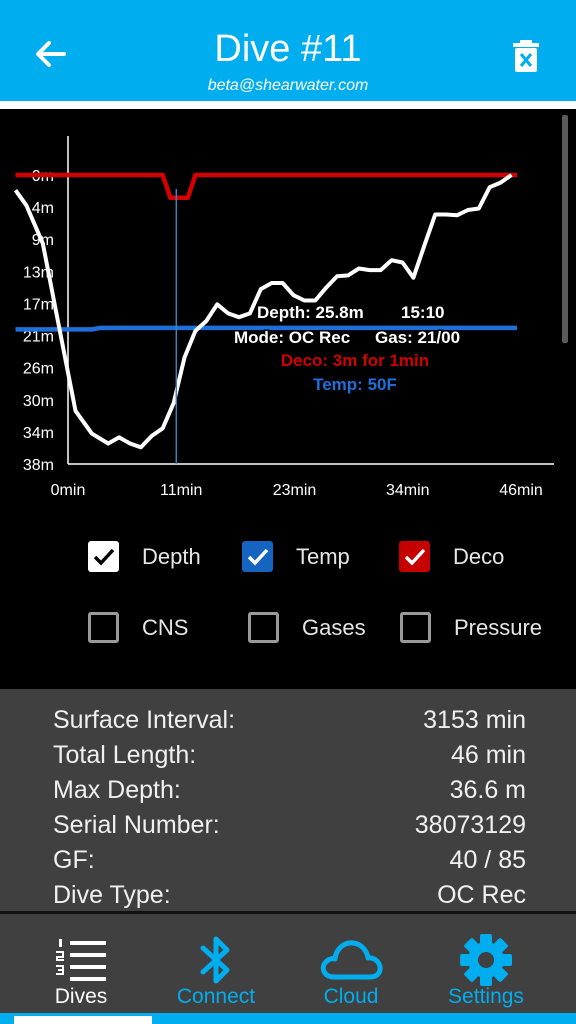 This screenshot has width=576, height=1024. What do you see at coordinates (292, 337) in the screenshot?
I see `cursor-mode-text: Mode: OC Rec` at bounding box center [292, 337].